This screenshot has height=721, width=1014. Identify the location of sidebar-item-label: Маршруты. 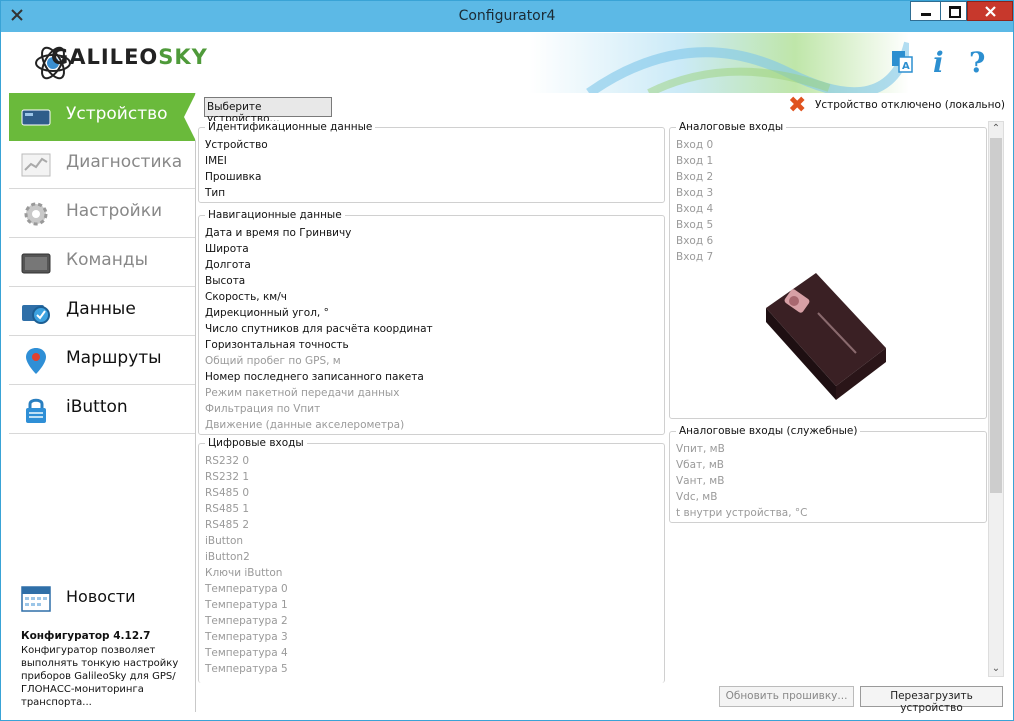
(114, 358).